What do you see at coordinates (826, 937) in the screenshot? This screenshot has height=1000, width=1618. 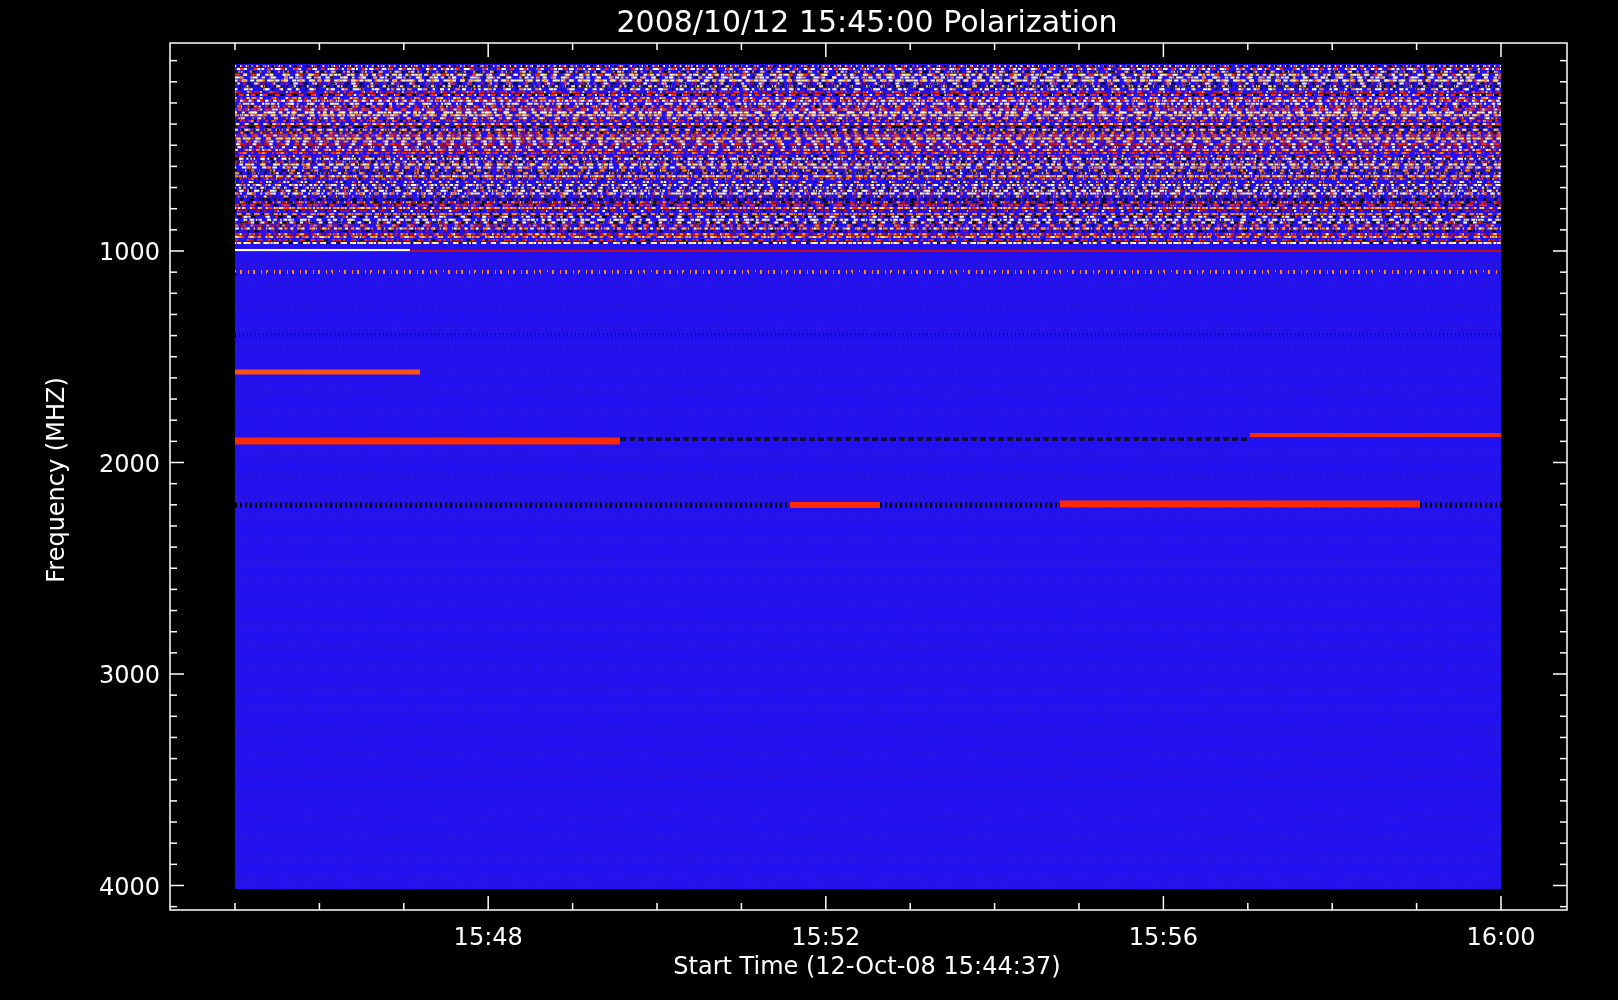 I see `x-tick-label: 15:52` at bounding box center [826, 937].